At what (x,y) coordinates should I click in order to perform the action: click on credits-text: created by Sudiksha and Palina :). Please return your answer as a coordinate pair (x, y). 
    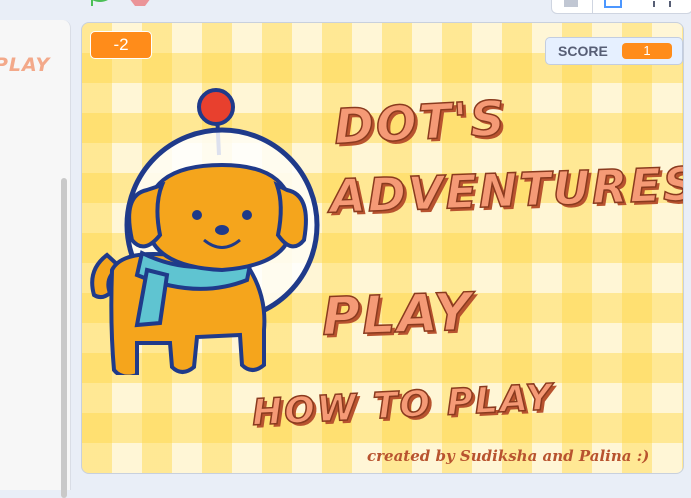
    Looking at the image, I should click on (508, 456).